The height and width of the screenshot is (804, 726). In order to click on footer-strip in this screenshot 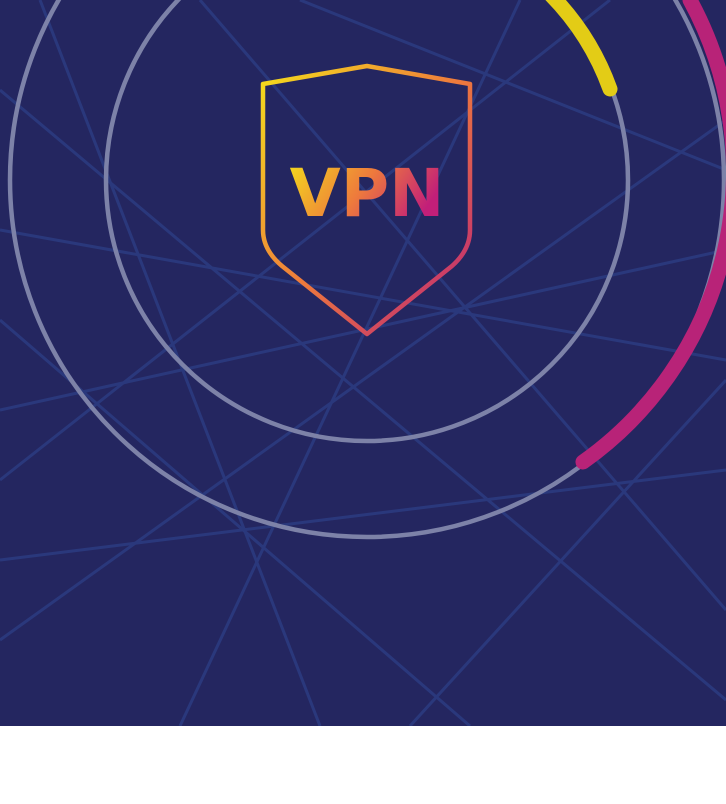, I will do `click(363, 765)`.